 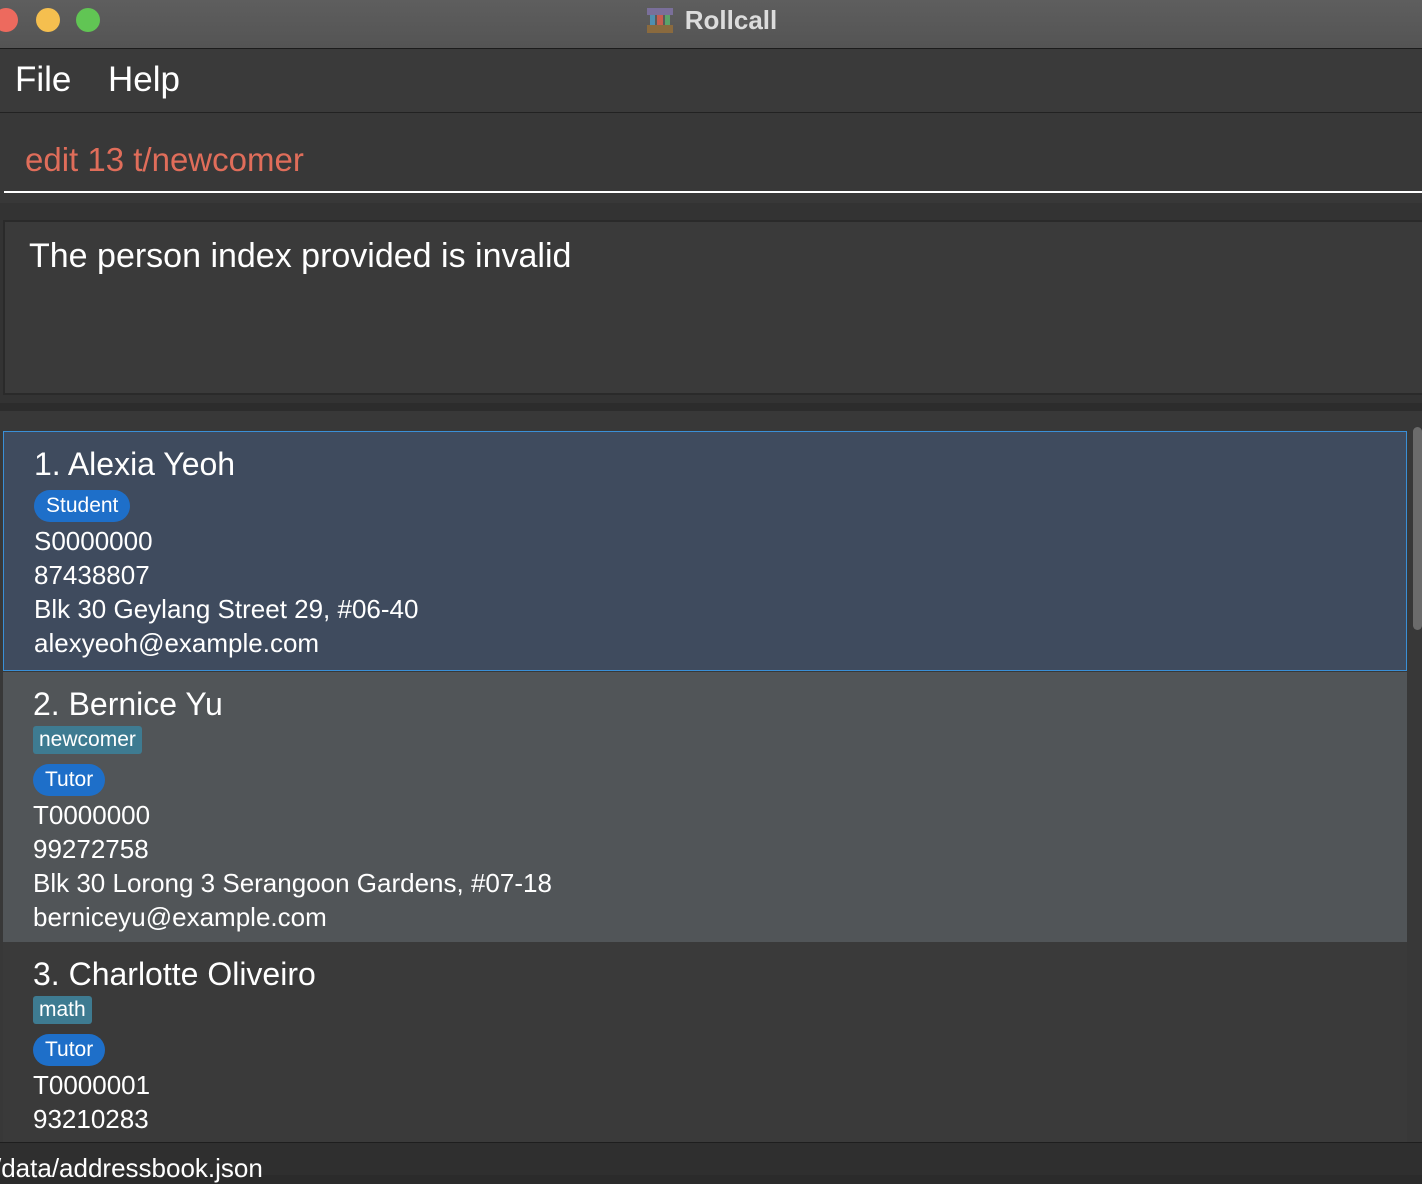 What do you see at coordinates (82, 506) in the screenshot?
I see `role-badge: Student` at bounding box center [82, 506].